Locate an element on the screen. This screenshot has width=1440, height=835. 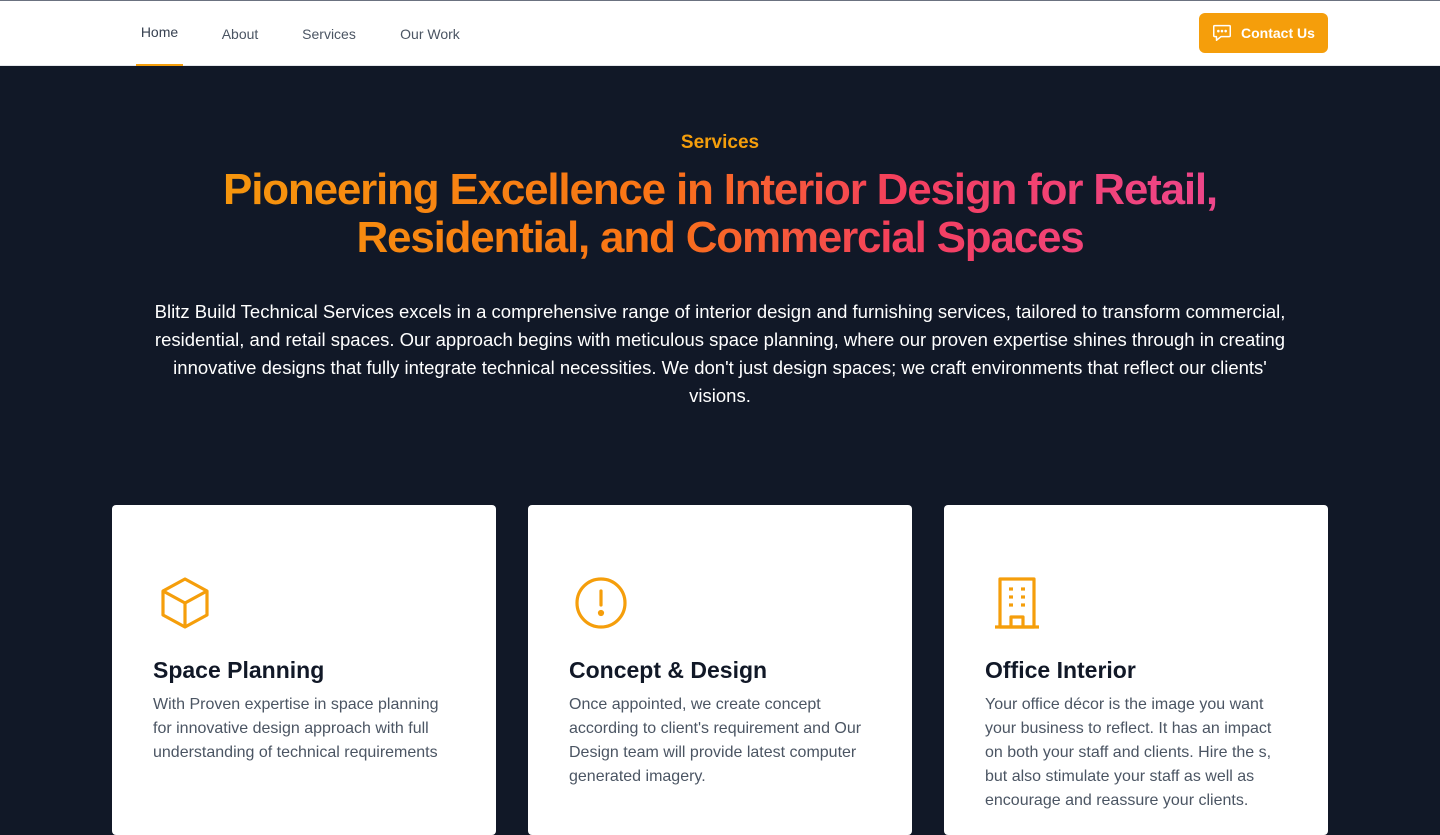
cube-icon is located at coordinates (185, 603).